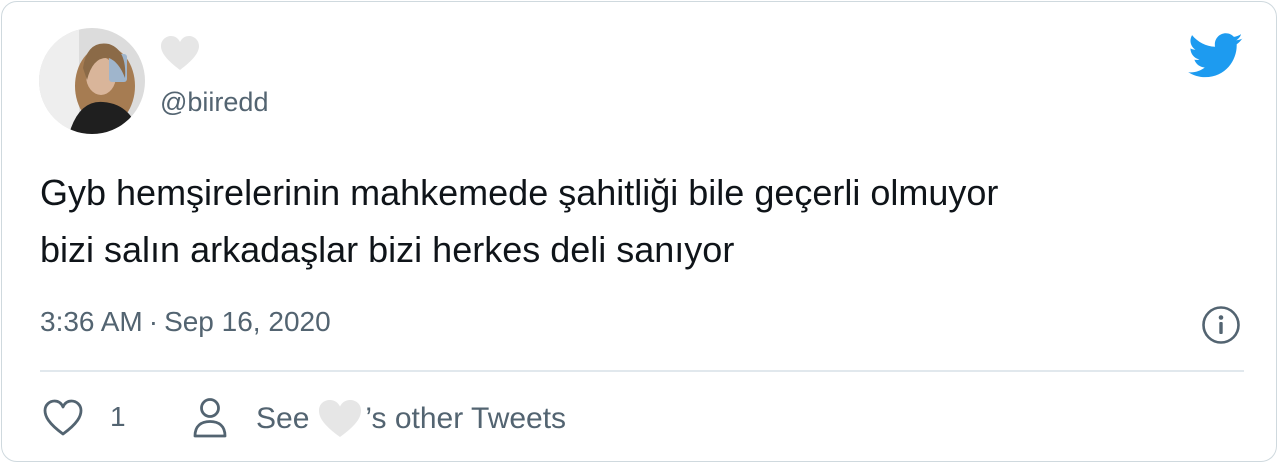 This screenshot has width=1280, height=465. I want to click on see-other-tweets-link: See ’s other Tweets, so click(411, 419).